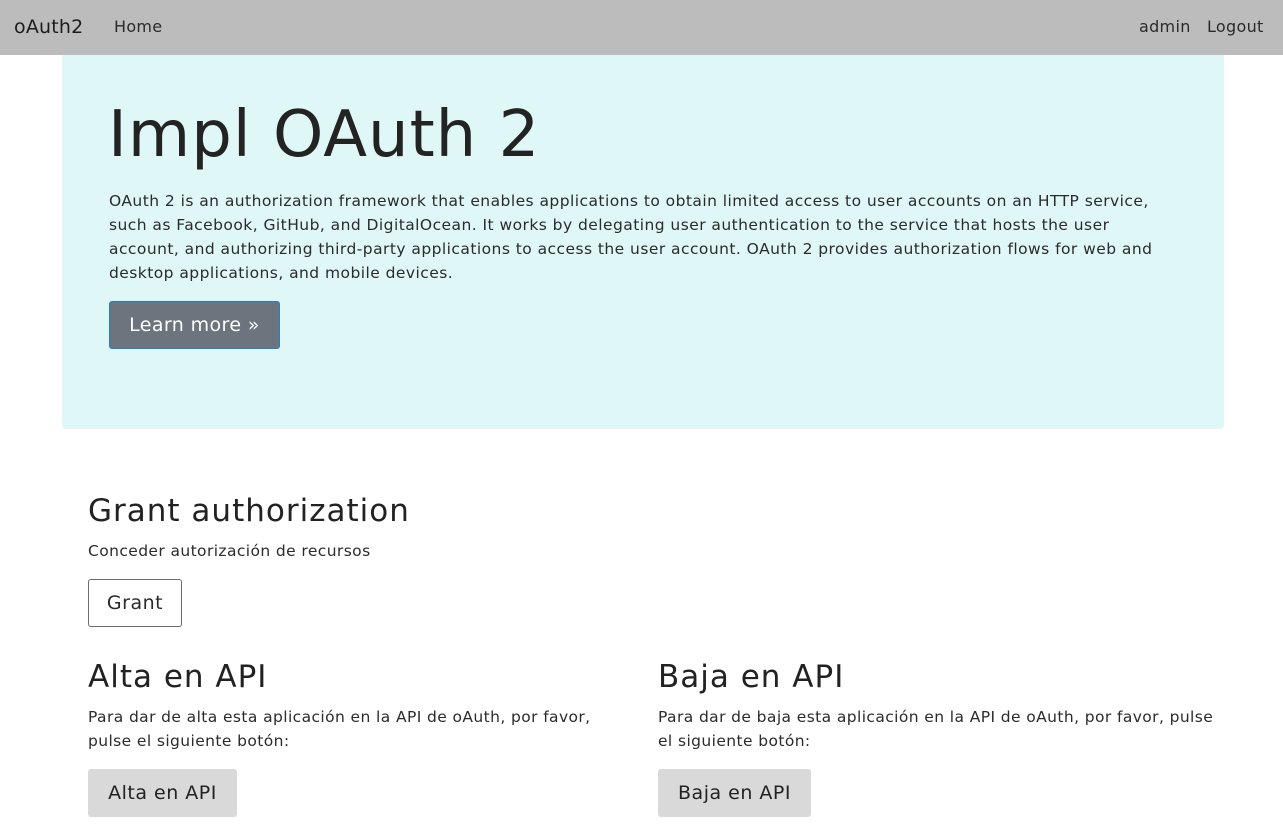 Image resolution: width=1283 pixels, height=838 pixels. What do you see at coordinates (751, 677) in the screenshot?
I see `baja-section-title: Baja en API` at bounding box center [751, 677].